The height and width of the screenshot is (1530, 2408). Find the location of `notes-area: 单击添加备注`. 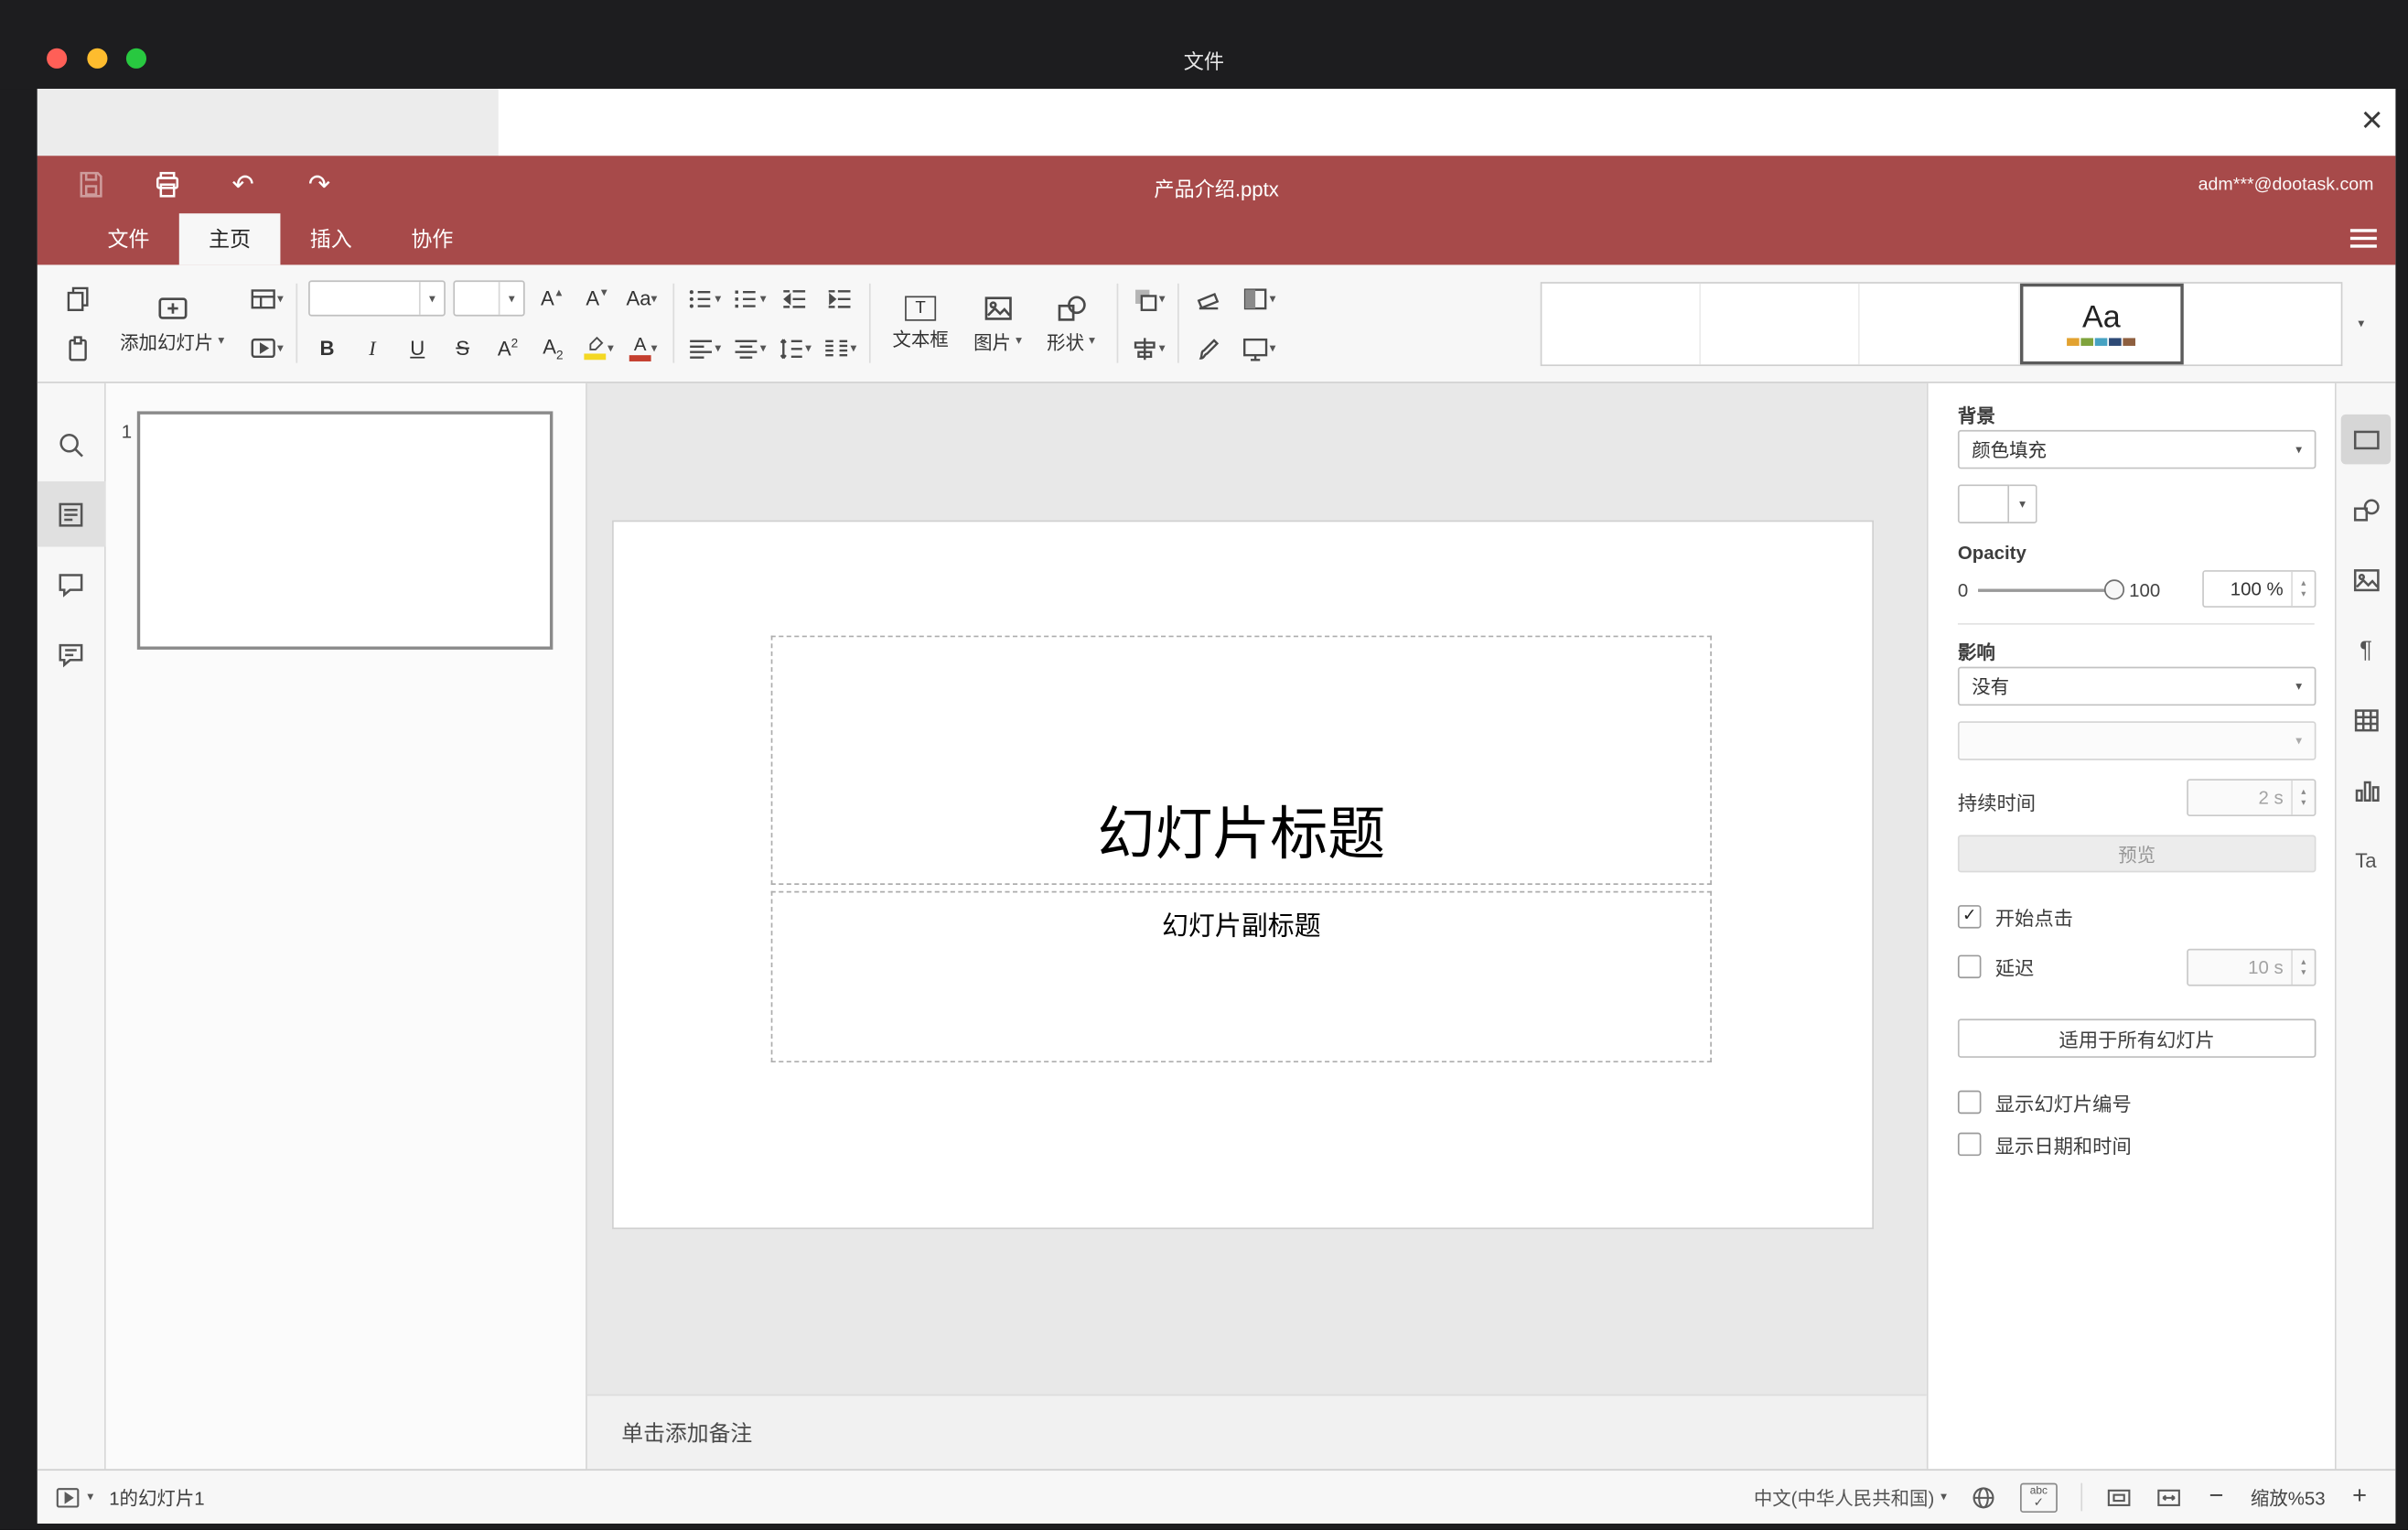

notes-area: 单击添加备注 is located at coordinates (1256, 1432).